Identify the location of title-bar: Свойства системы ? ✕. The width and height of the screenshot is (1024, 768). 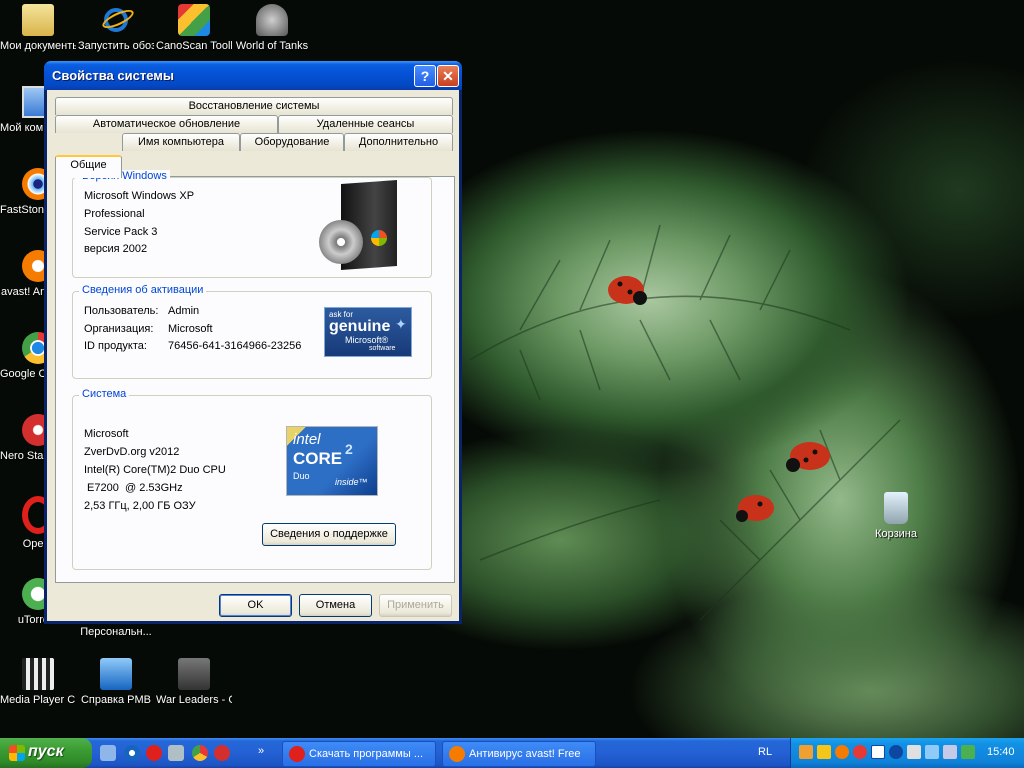
(253, 75).